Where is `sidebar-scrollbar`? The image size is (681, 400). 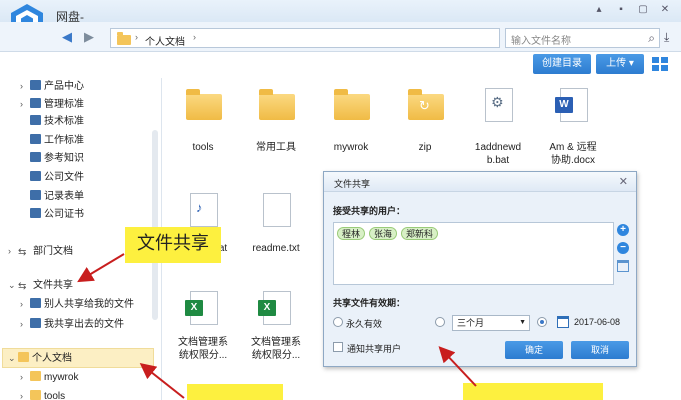 sidebar-scrollbar is located at coordinates (155, 225).